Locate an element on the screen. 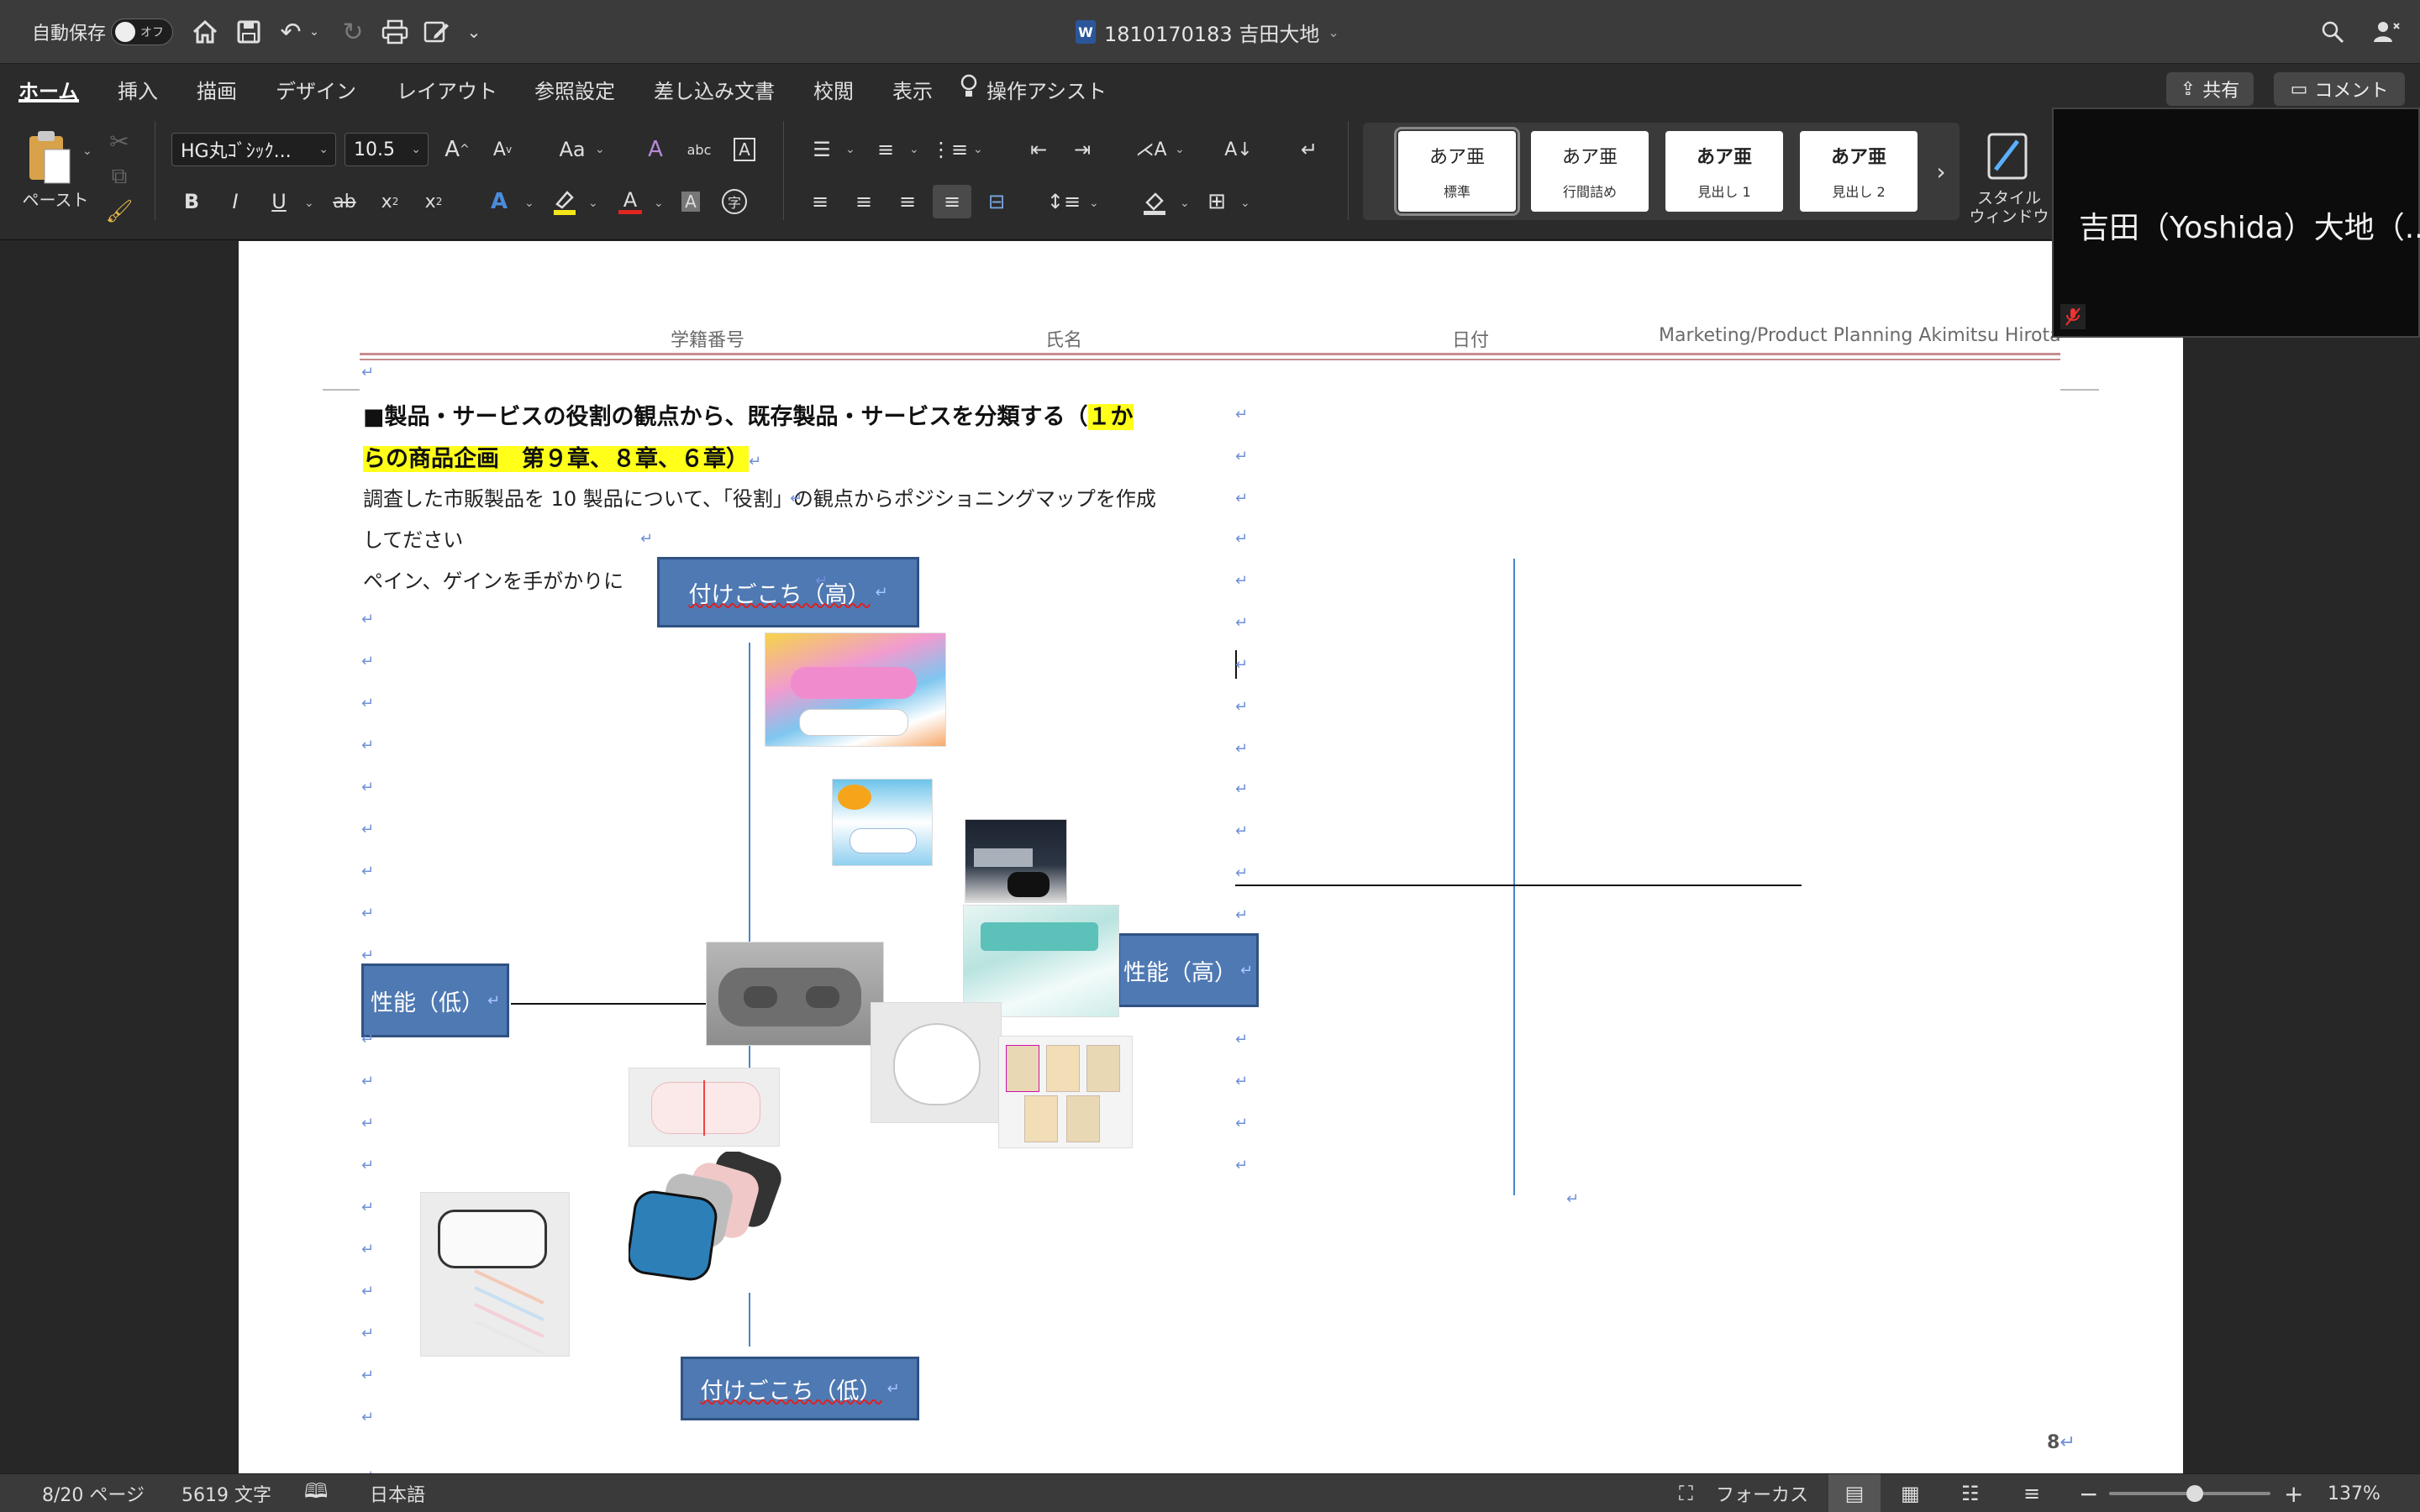 The width and height of the screenshot is (2420, 1512). borders-icon: ⊞ is located at coordinates (1217, 201).